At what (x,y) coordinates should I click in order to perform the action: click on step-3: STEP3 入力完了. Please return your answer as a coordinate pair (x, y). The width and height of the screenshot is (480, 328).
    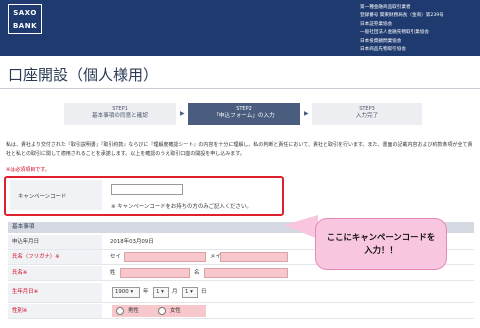
    Looking at the image, I should click on (367, 114).